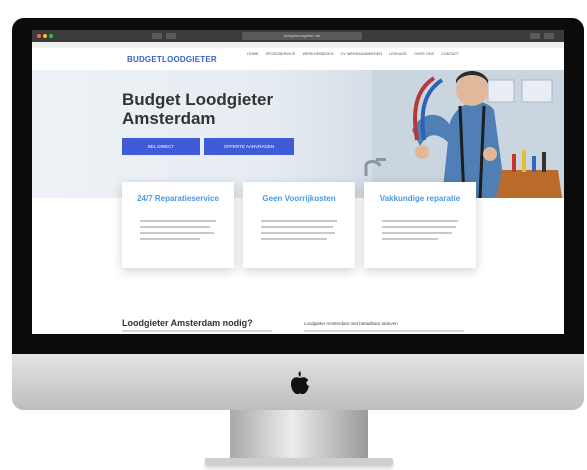 This screenshot has width=587, height=470. Describe the element at coordinates (450, 54) in the screenshot. I see `nav-item-contact: CONTACT` at that location.